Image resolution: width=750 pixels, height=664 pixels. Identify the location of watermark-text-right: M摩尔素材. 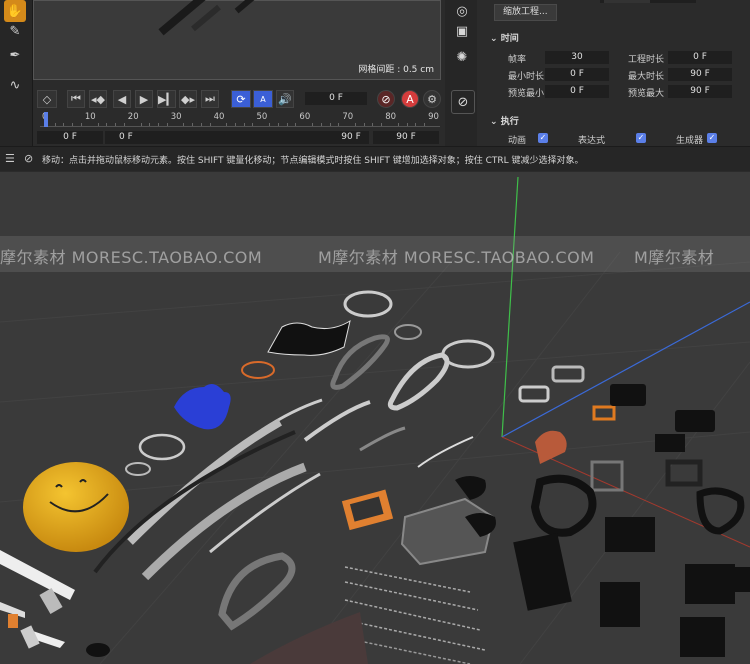
(674, 257).